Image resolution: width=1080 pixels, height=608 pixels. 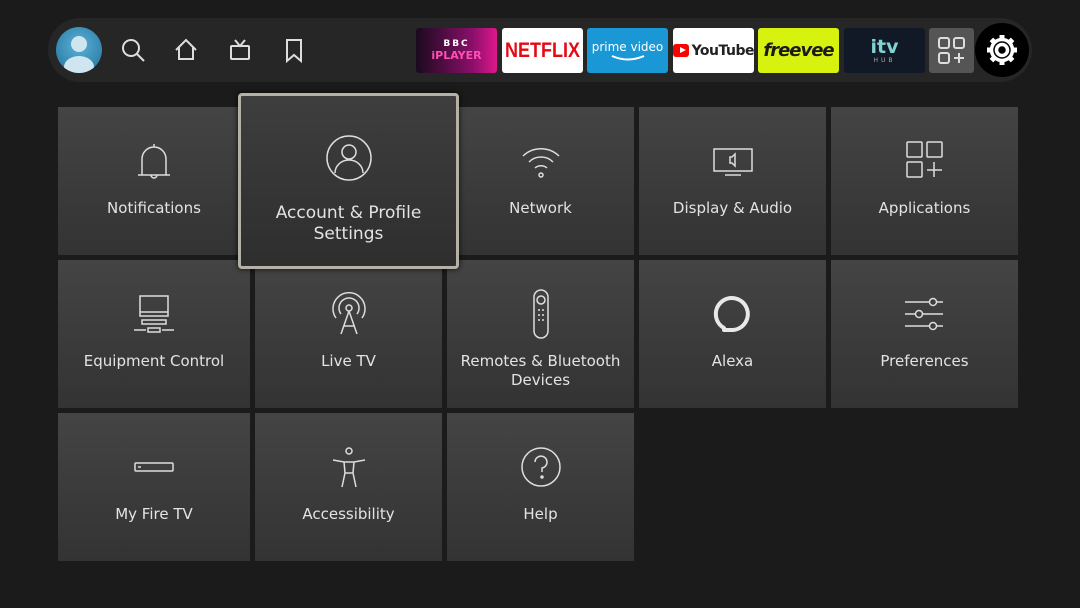 I want to click on app-prime-video: prime video, so click(x=627, y=50).